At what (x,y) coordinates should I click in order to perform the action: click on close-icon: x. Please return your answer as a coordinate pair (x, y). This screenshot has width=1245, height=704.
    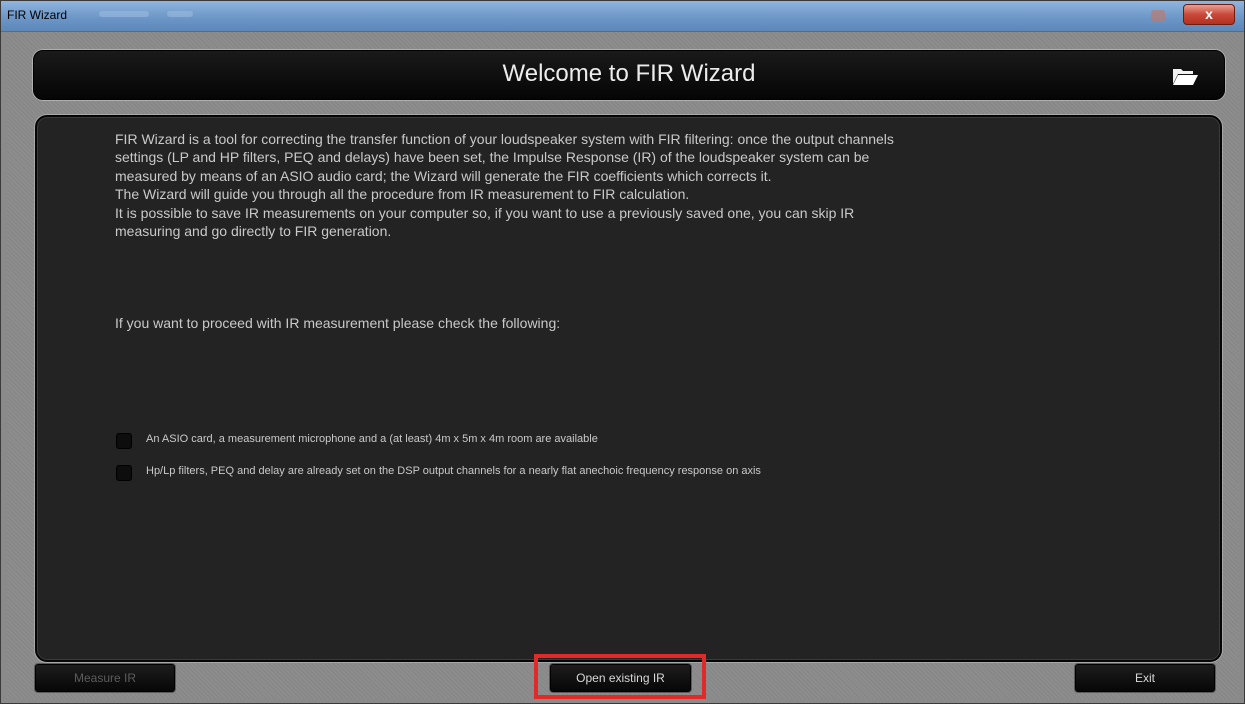
    Looking at the image, I should click on (1209, 14).